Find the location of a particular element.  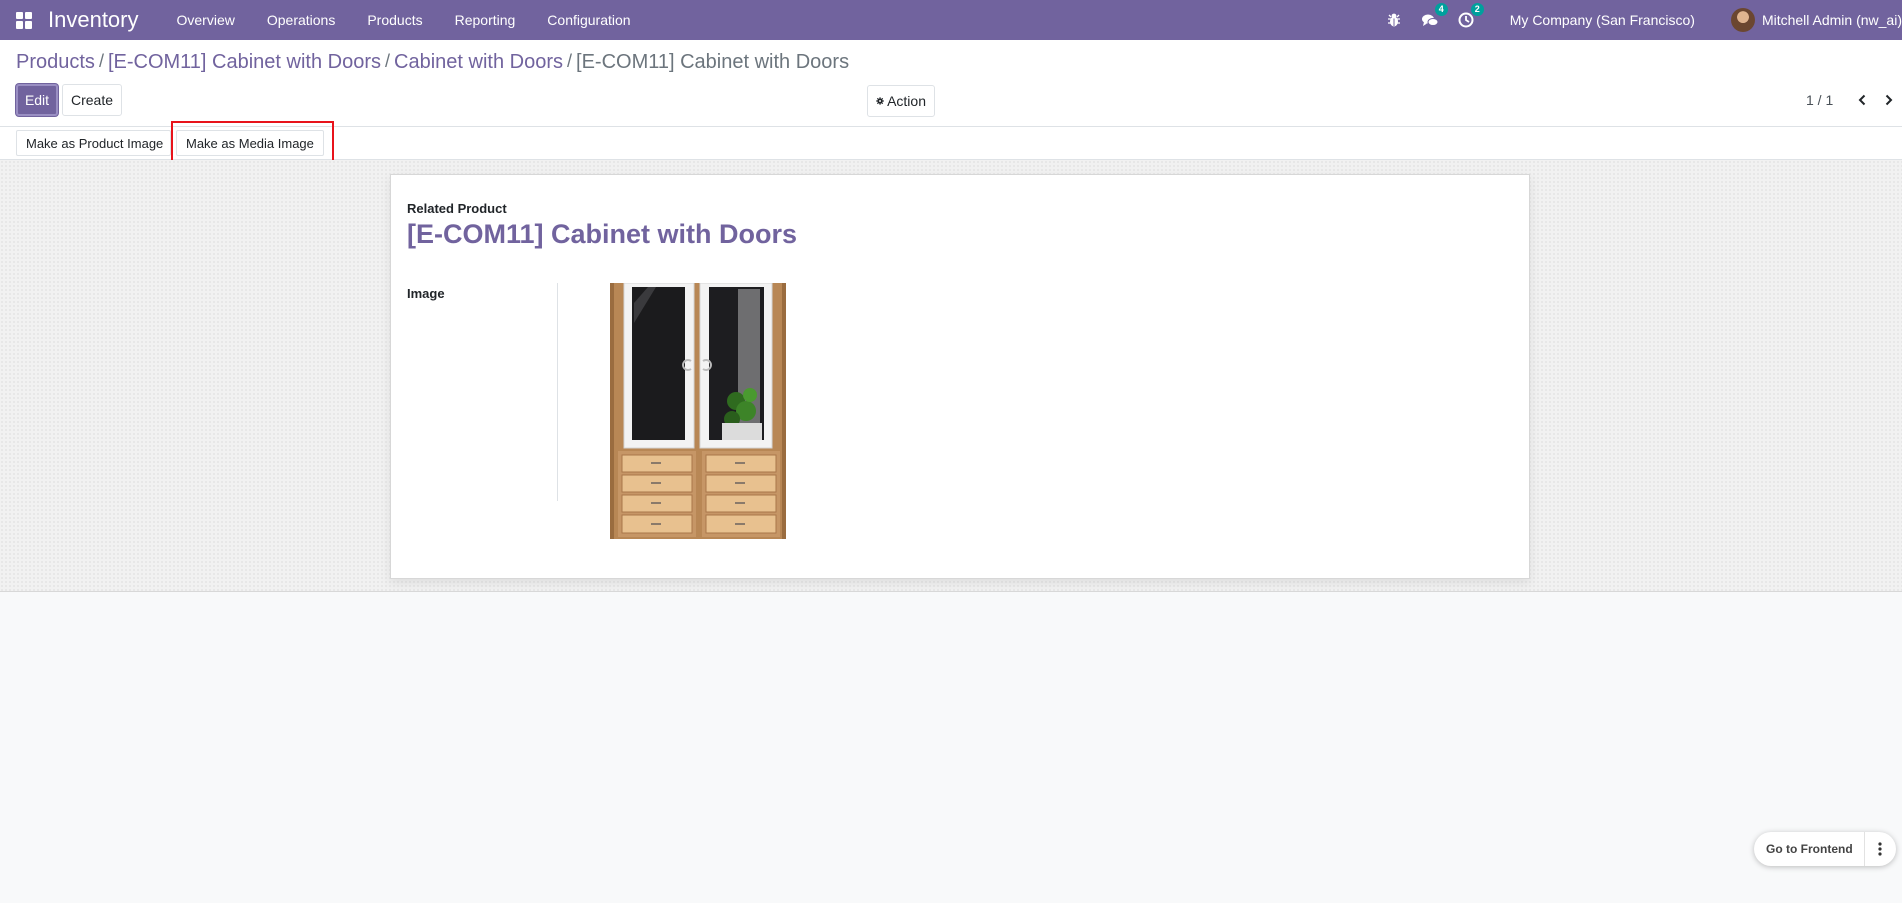

related-product-label: Related Product is located at coordinates (457, 208).